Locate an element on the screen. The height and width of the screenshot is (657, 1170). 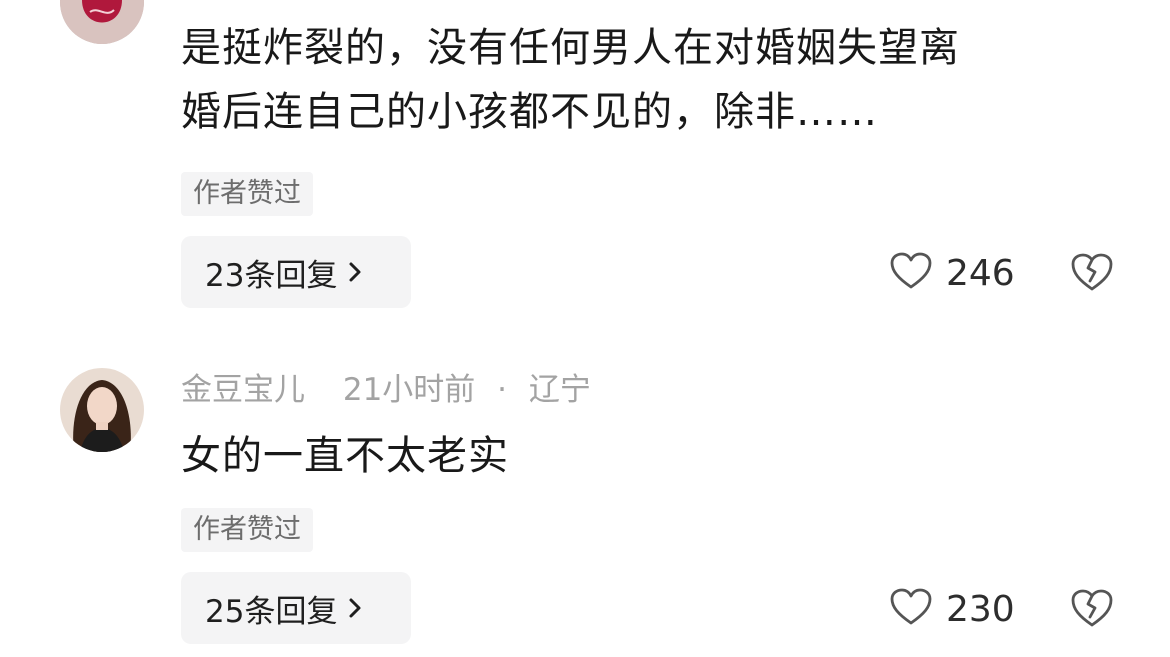
username: 金豆宝儿 is located at coordinates (243, 390).